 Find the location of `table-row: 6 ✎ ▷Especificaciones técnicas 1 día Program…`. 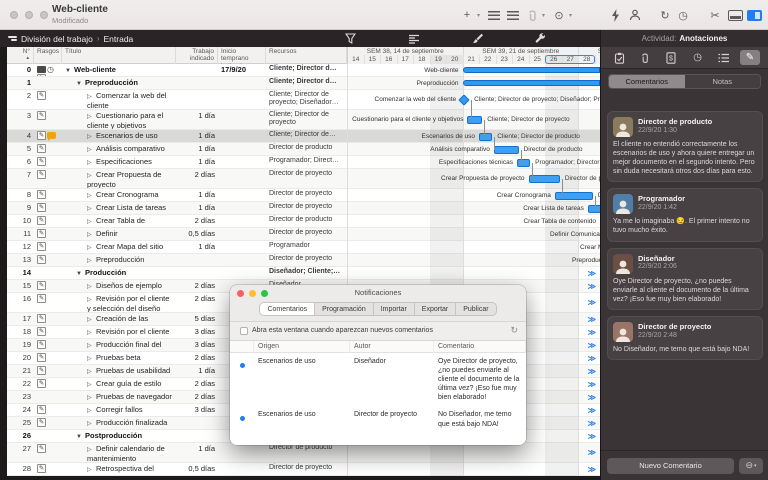

table-row: 6 ✎ ▷Especificaciones técnicas 1 día Program… is located at coordinates (303, 162).